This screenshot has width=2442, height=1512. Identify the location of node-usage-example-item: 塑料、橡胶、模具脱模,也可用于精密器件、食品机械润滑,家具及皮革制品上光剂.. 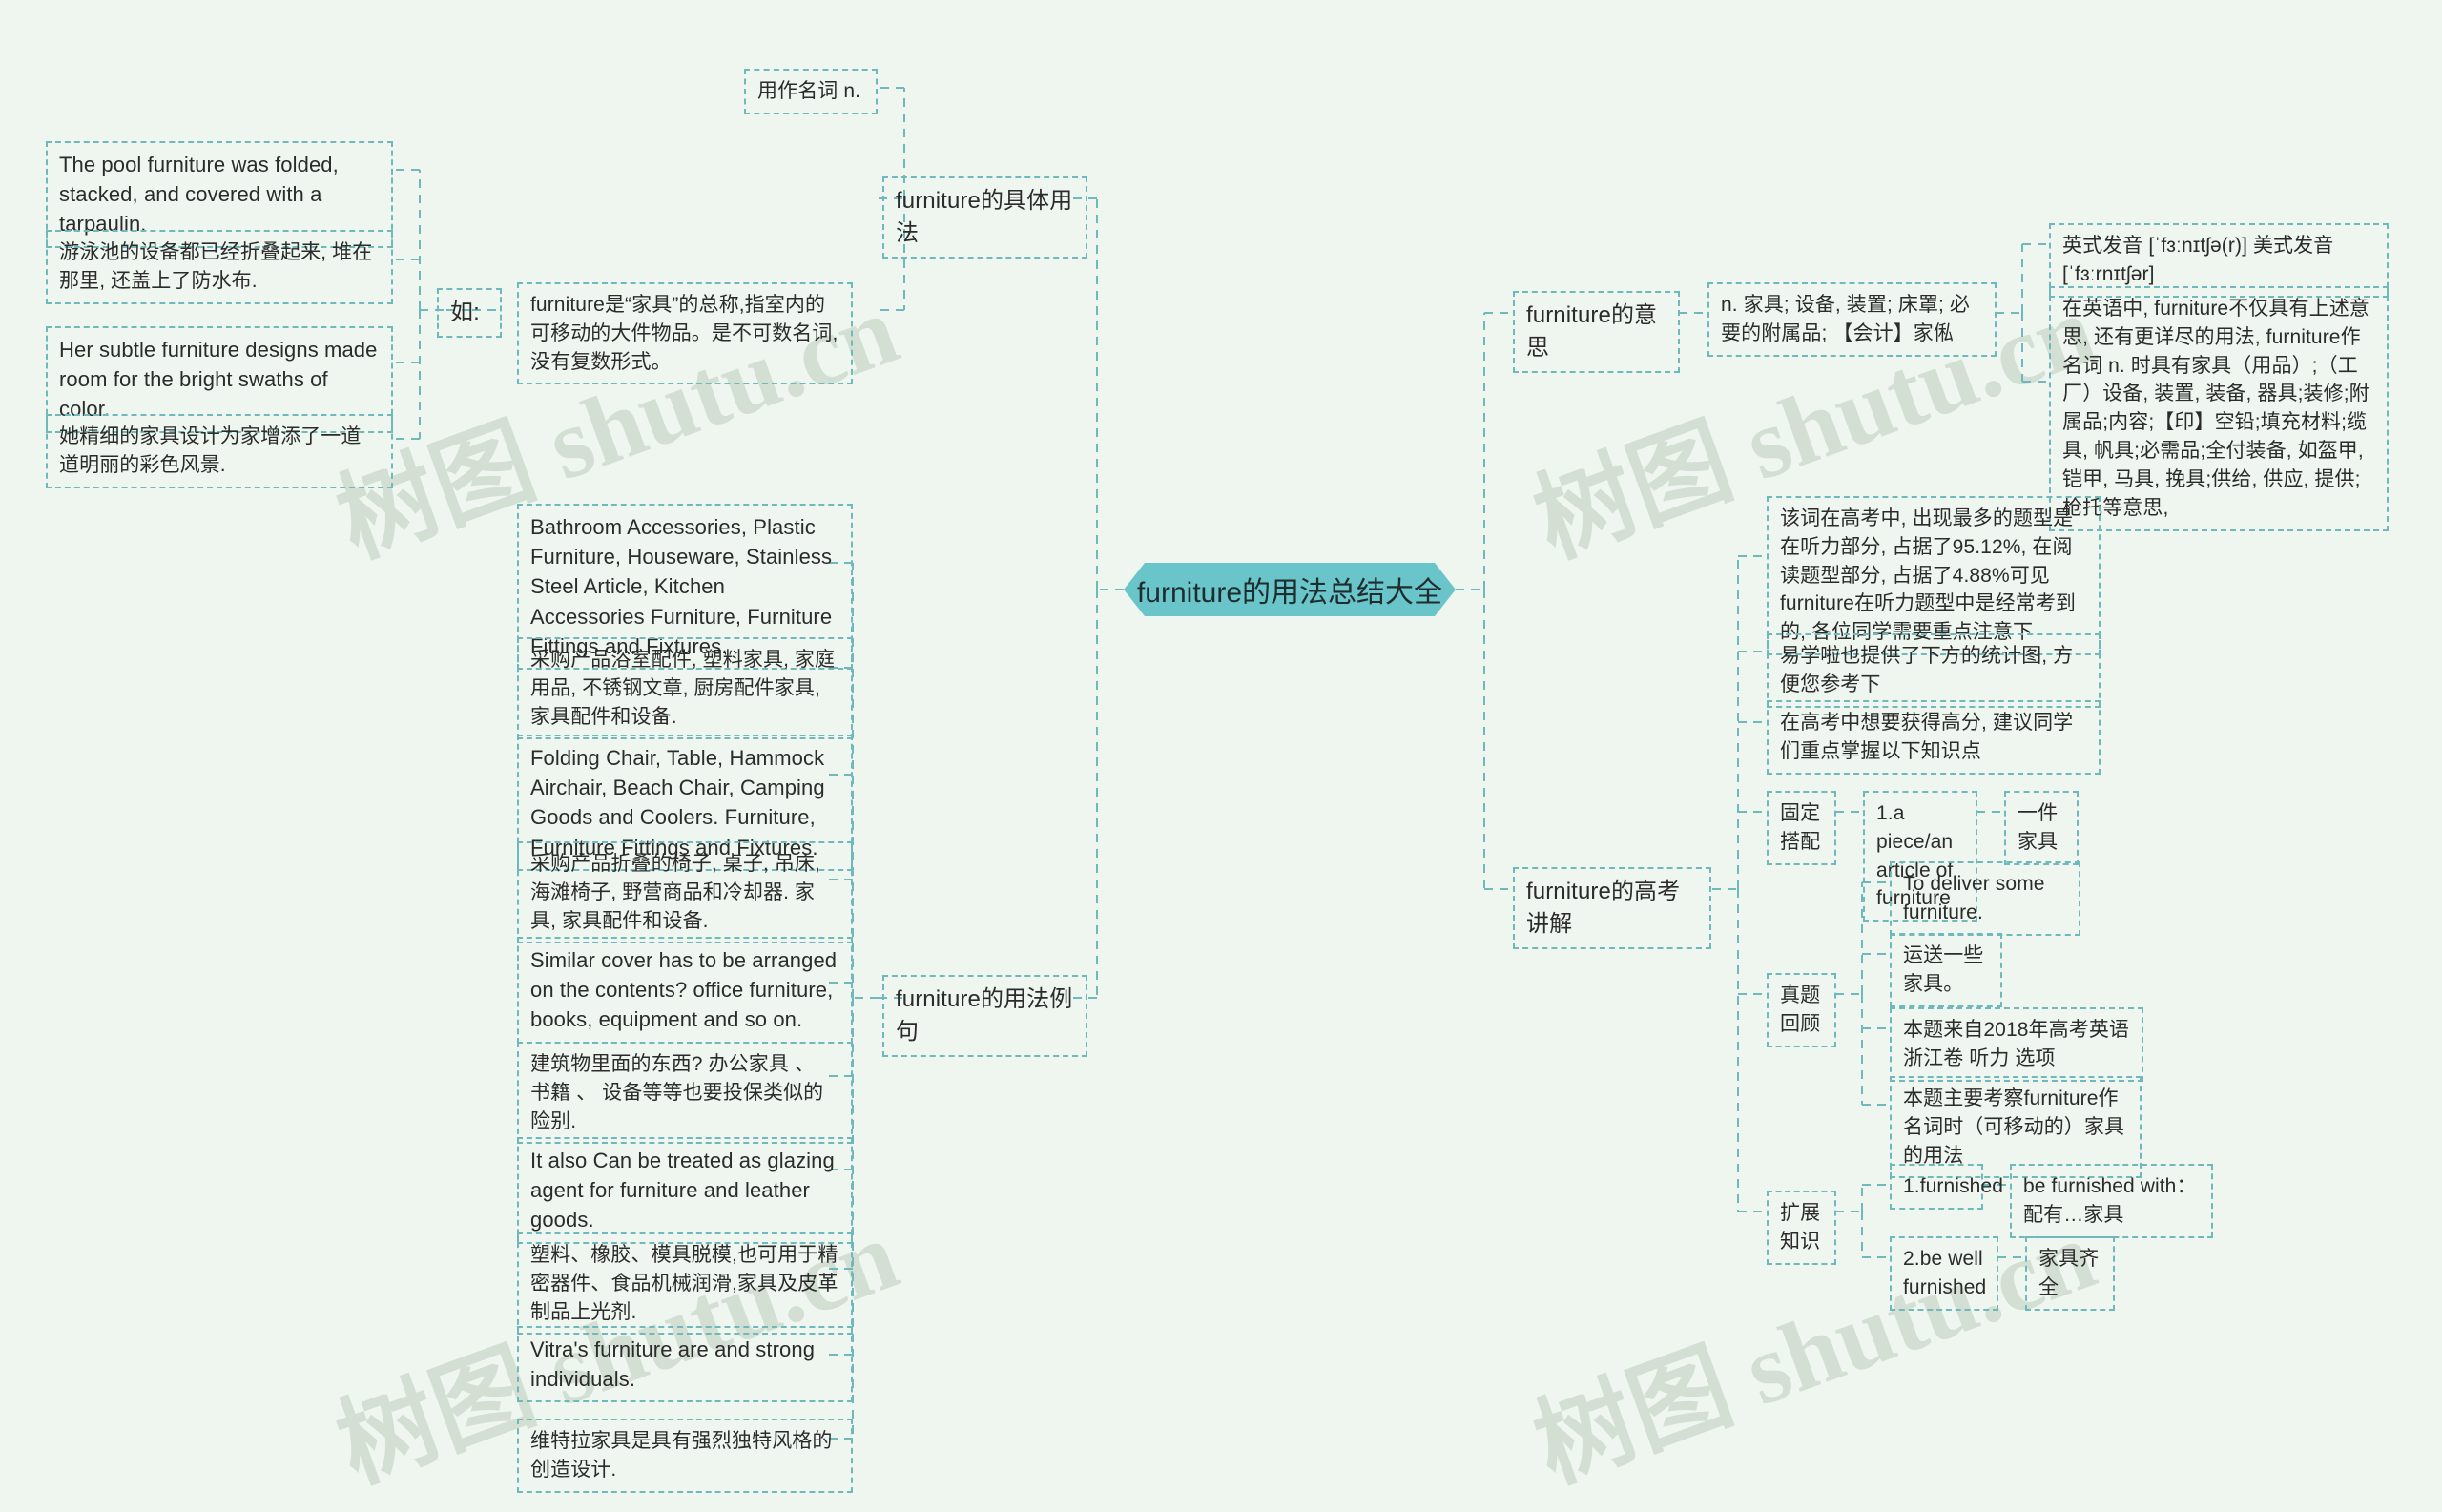
(685, 1284).